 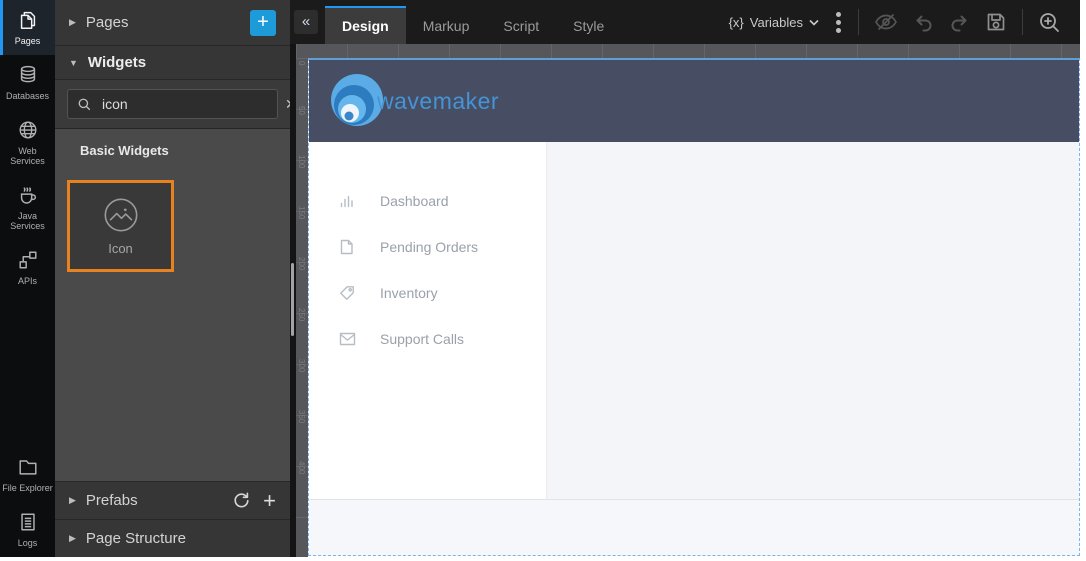 I want to click on add-prefab-icon: +, so click(x=269, y=500).